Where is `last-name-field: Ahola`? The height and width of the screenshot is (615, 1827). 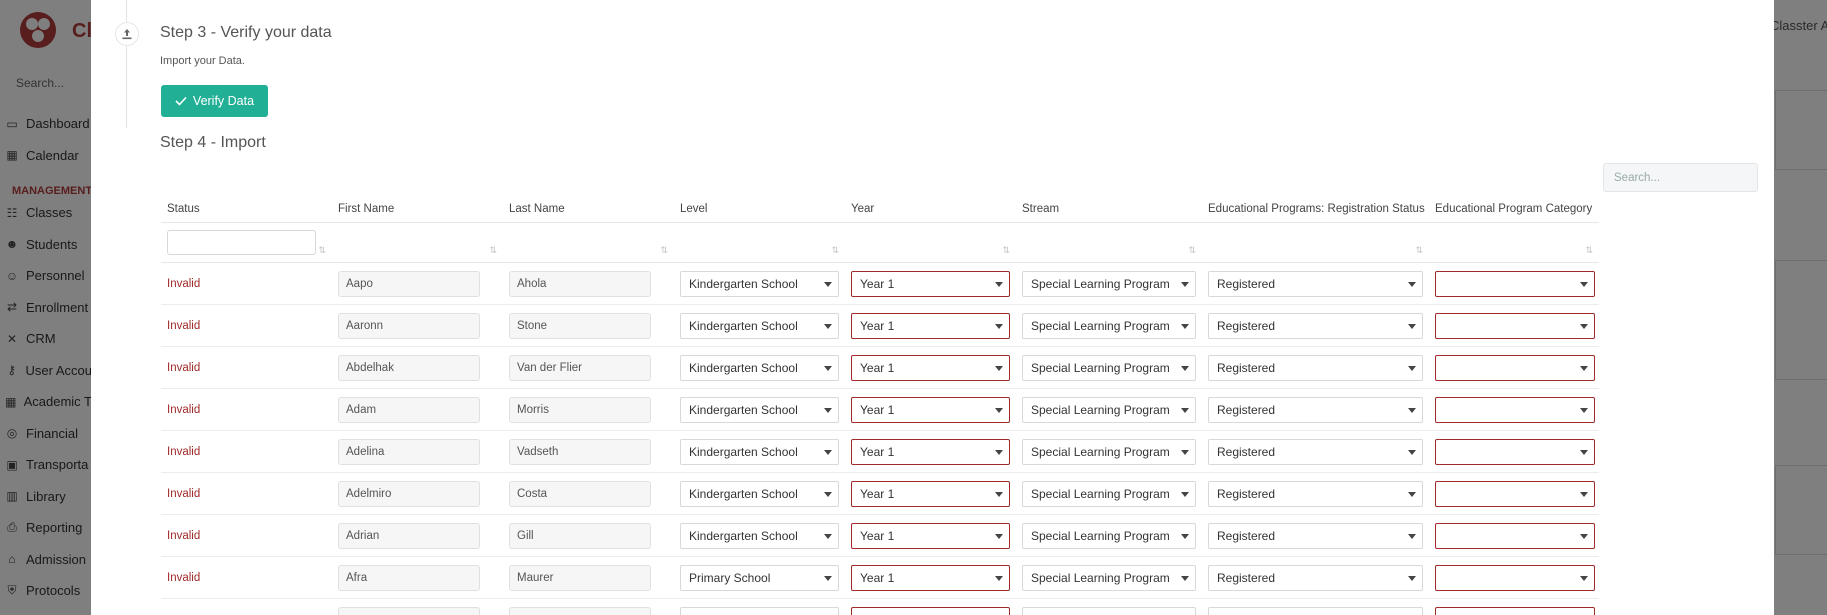
last-name-field: Ahola is located at coordinates (580, 283).